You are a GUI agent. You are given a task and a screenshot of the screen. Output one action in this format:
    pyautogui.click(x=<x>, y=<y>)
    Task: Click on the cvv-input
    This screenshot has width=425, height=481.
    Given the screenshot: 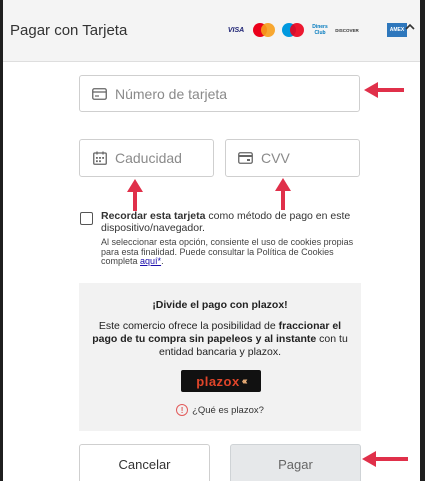 What is the action you would take?
    pyautogui.click(x=308, y=158)
    